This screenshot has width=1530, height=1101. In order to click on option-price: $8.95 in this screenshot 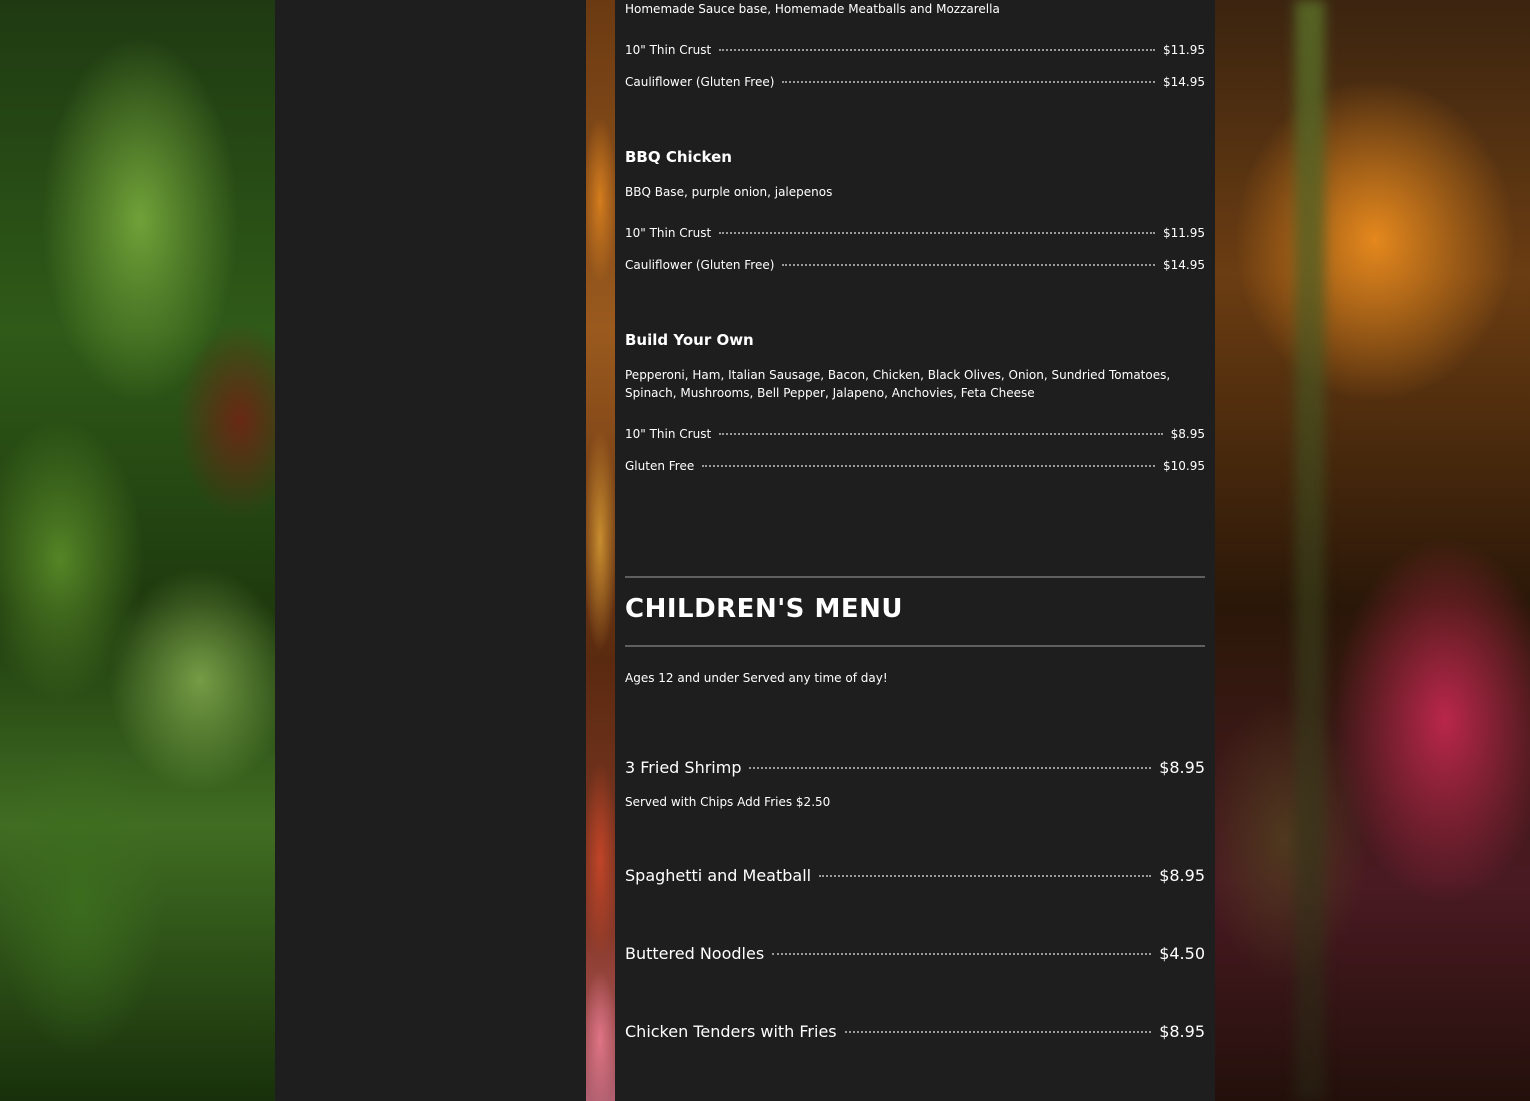, I will do `click(1187, 434)`.